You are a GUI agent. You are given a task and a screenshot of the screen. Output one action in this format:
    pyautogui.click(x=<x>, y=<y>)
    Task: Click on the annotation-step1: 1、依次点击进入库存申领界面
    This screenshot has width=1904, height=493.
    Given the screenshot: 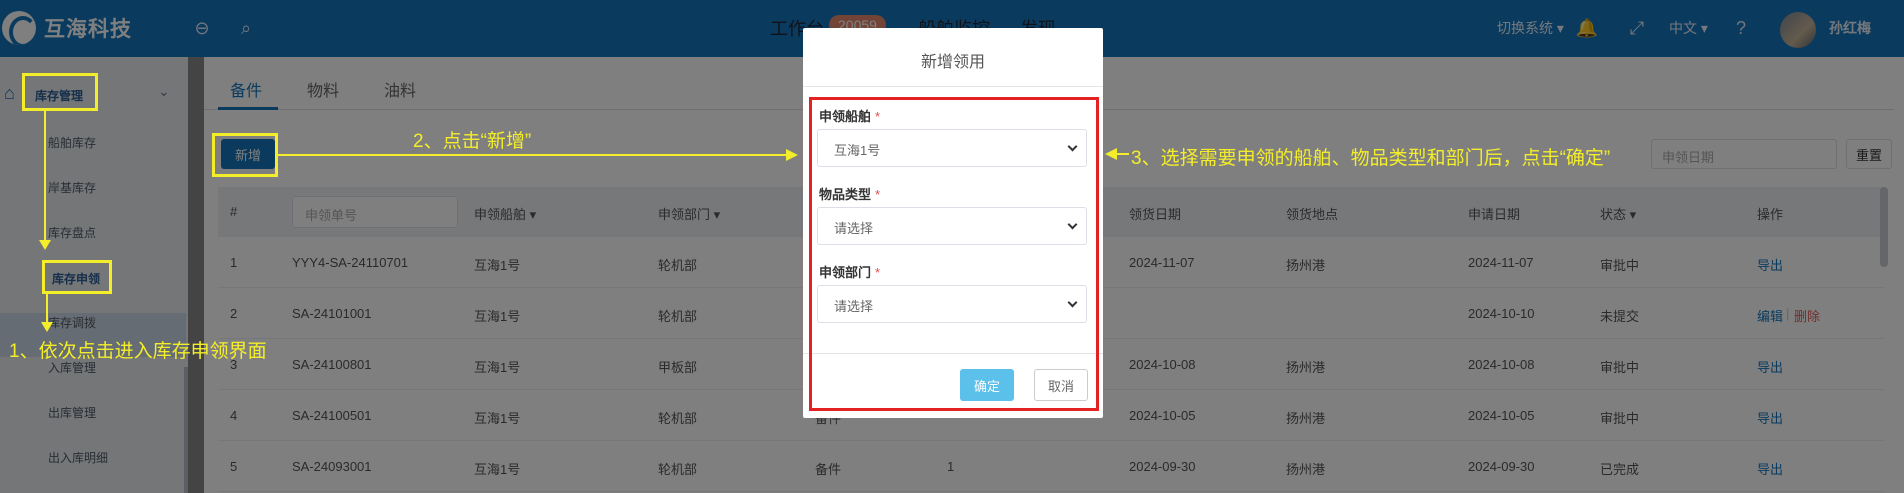 What is the action you would take?
    pyautogui.click(x=138, y=351)
    